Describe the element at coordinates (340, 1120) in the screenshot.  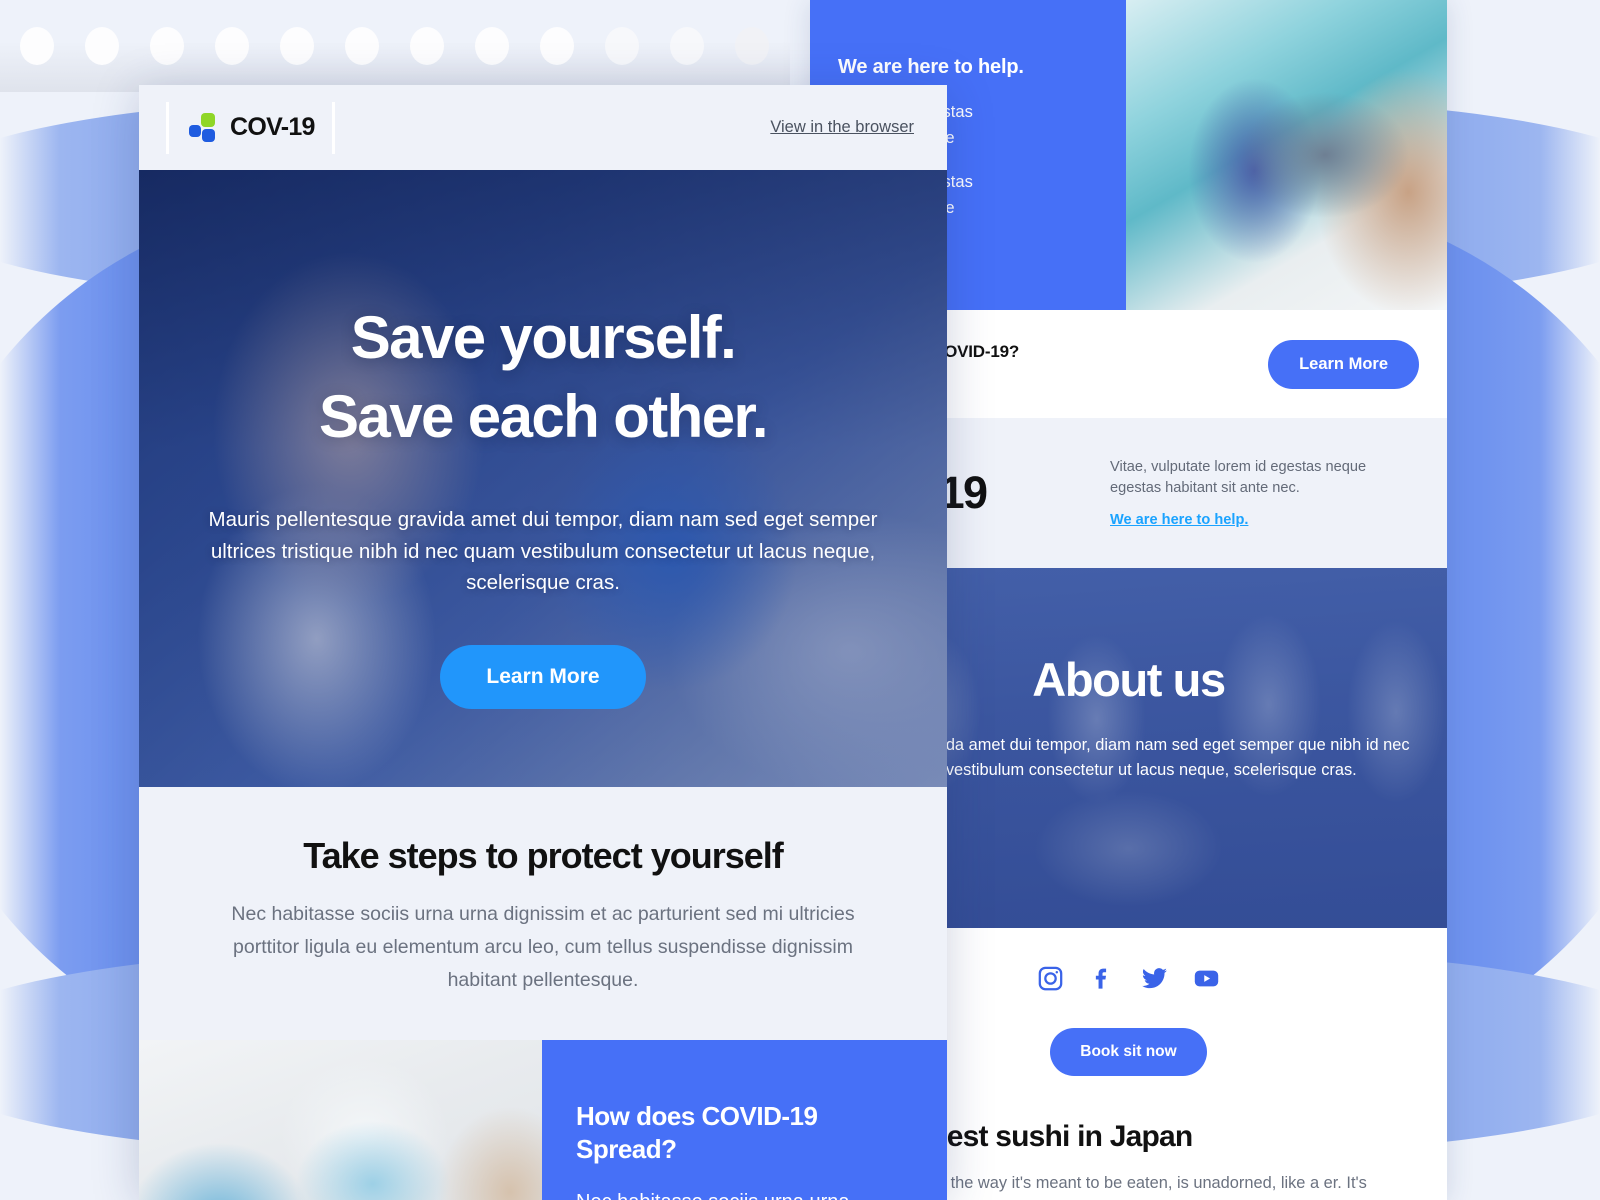
I see `medical-worker-photo` at that location.